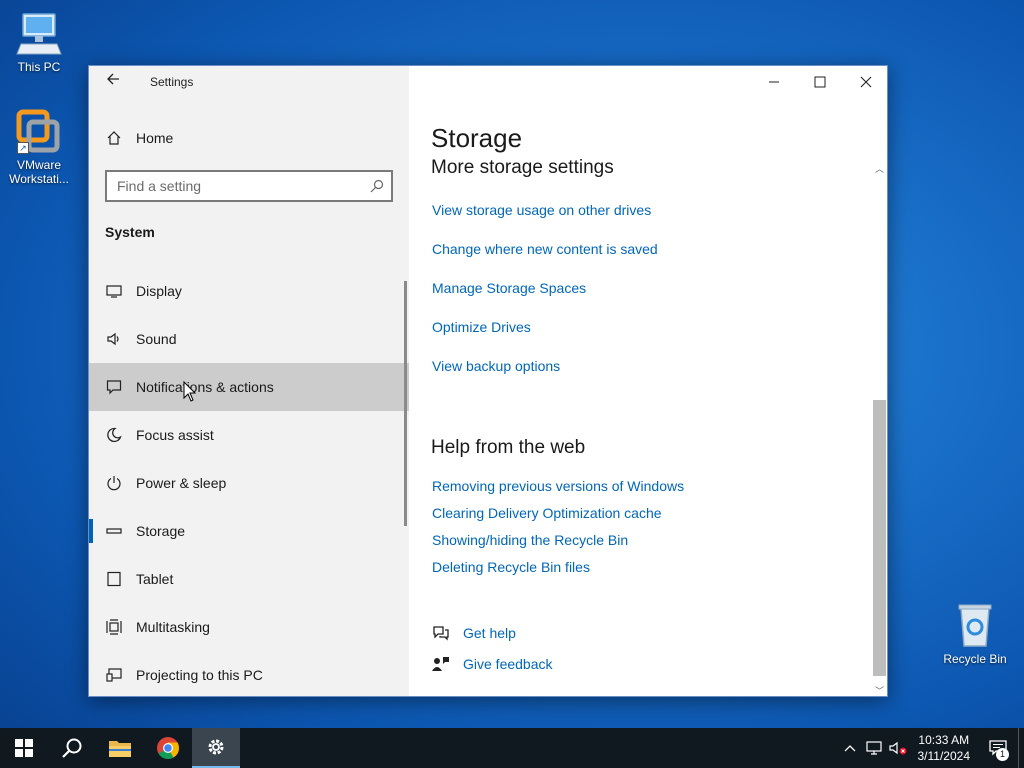 Image resolution: width=1024 pixels, height=768 pixels. I want to click on sidebar-item-label: Notifications & actions, so click(205, 387).